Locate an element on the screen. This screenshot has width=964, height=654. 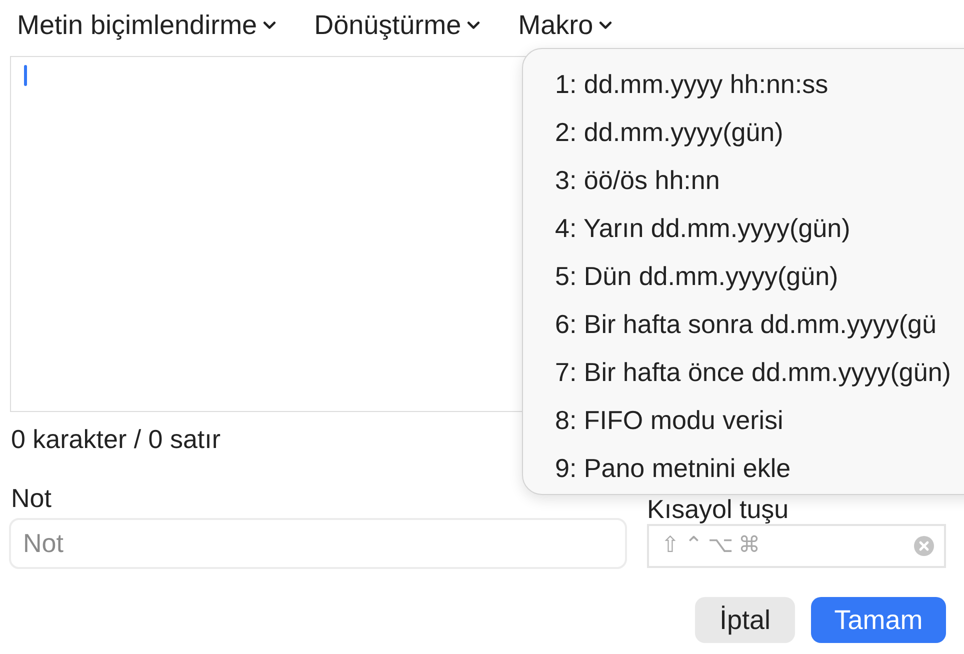
menu-item: 5: Dün dd.mm.yyyy(gün) is located at coordinates (681, 276).